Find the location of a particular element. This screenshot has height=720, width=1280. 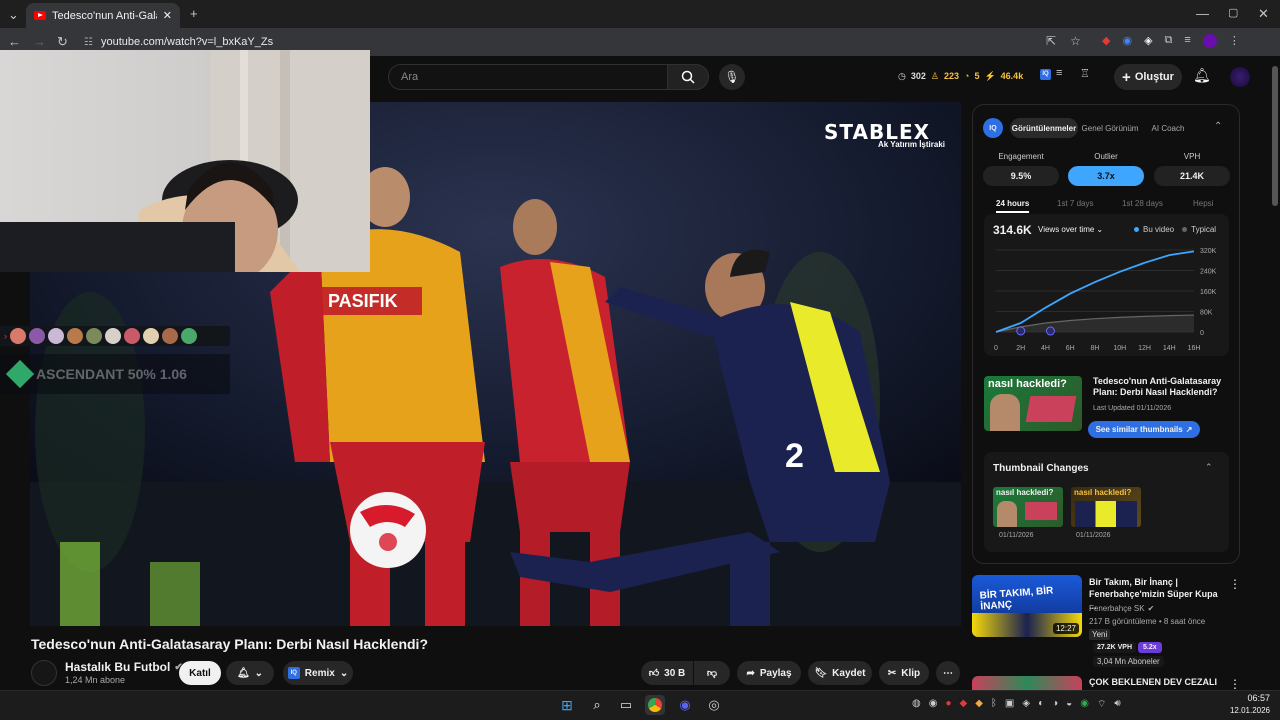

period-all: Hepsi is located at coordinates (1203, 203).